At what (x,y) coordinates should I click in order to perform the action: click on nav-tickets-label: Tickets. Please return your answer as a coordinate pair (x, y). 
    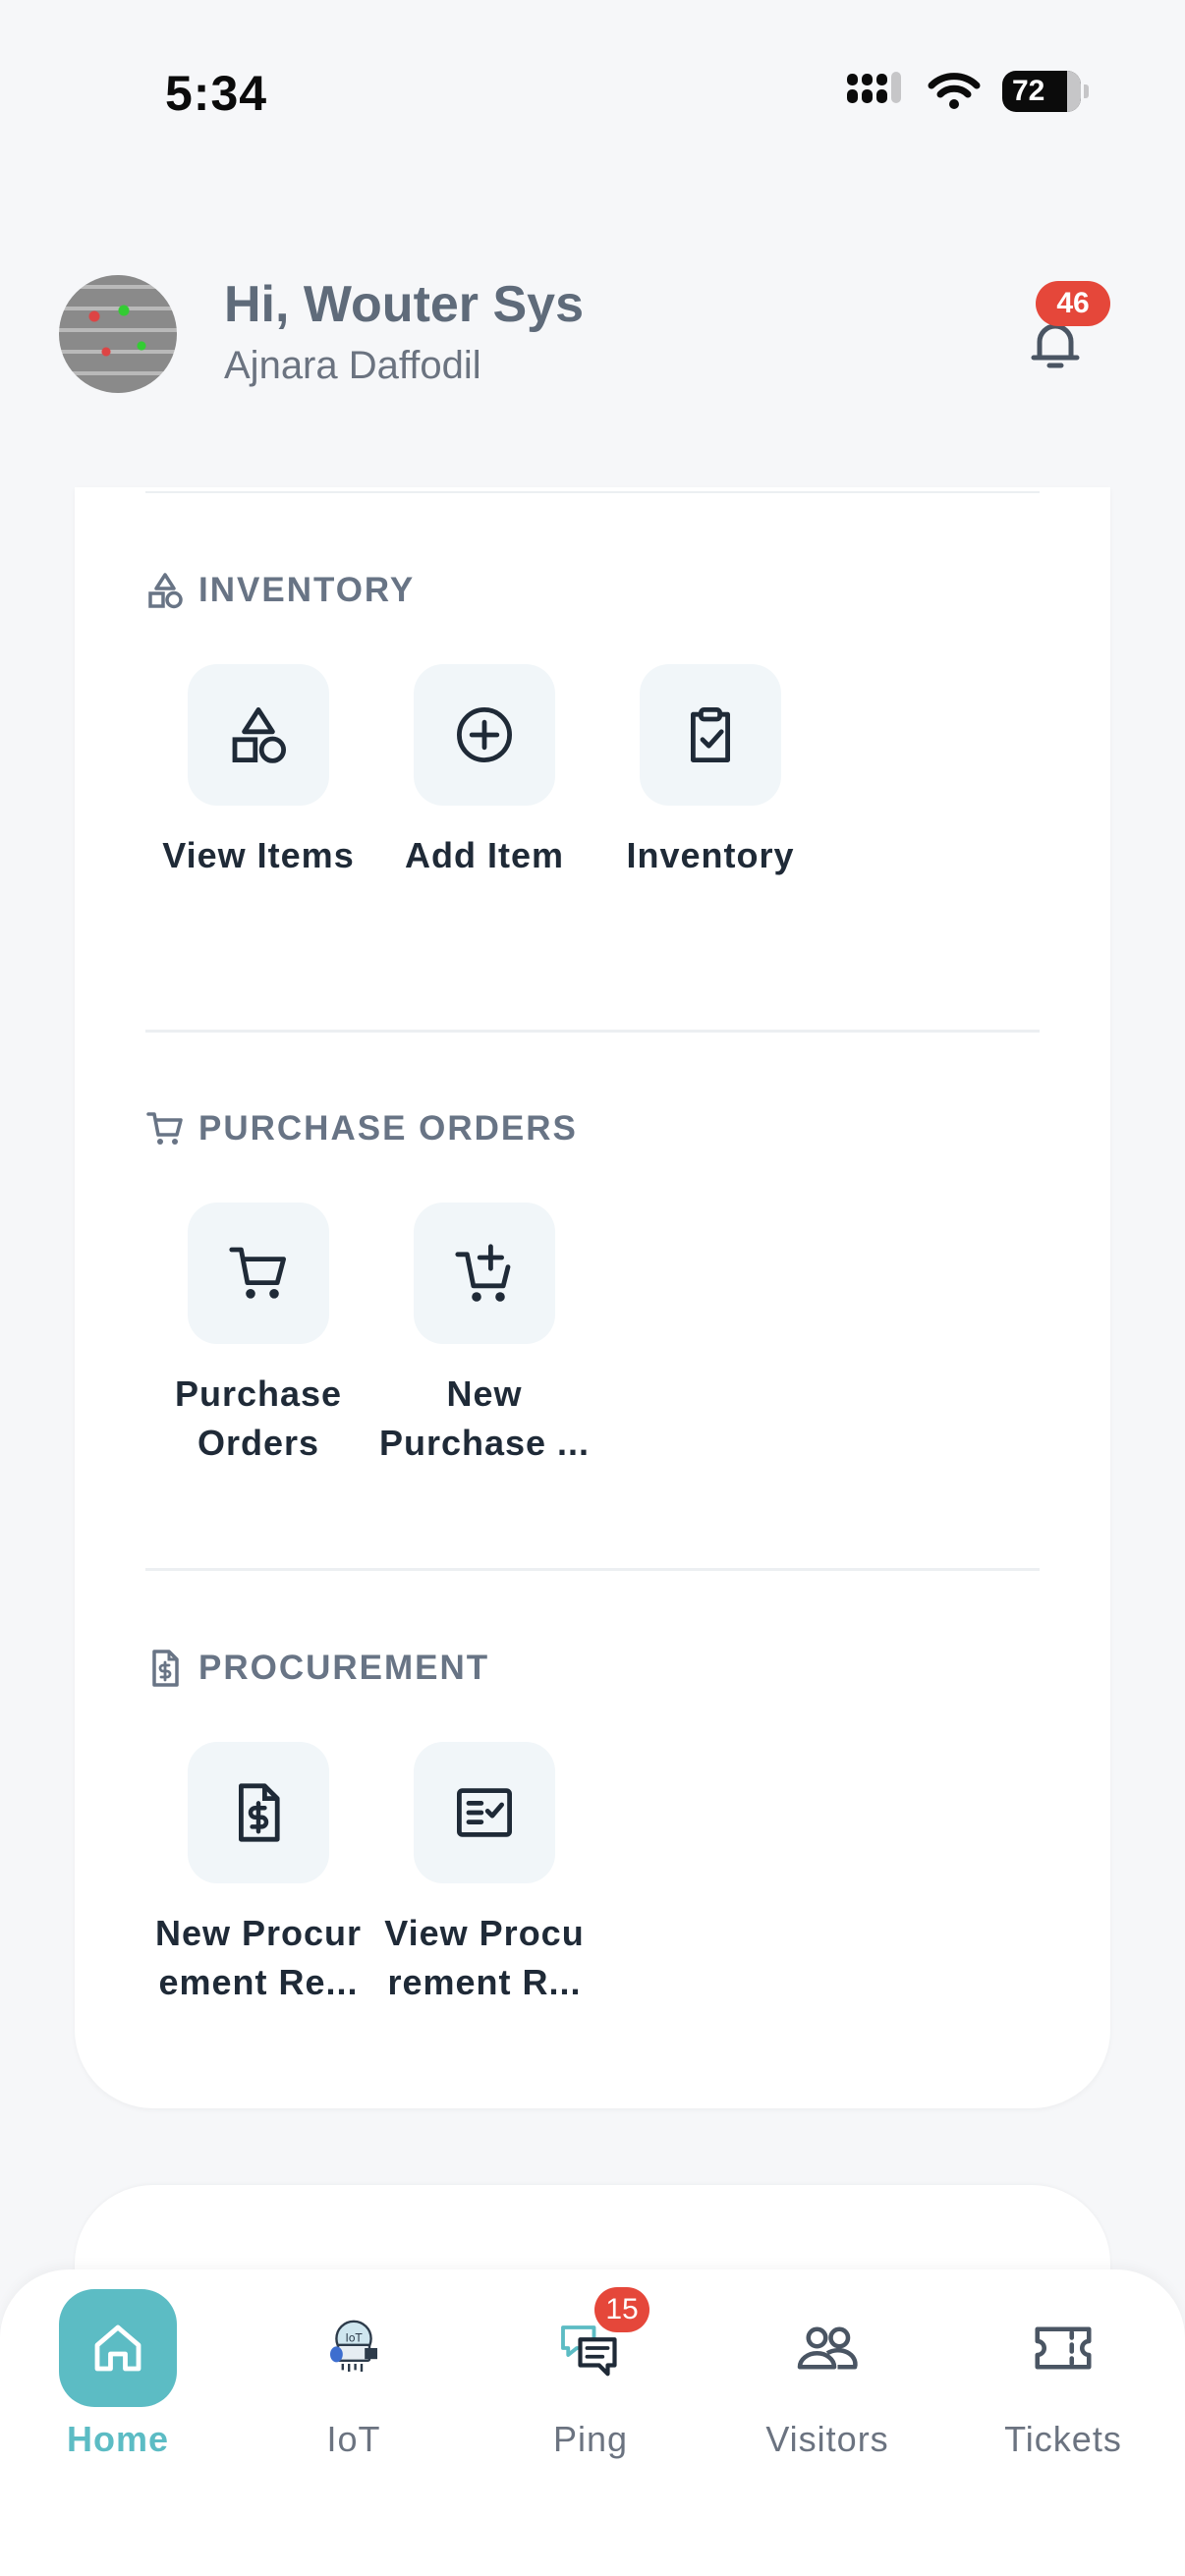
    Looking at the image, I should click on (1063, 2439).